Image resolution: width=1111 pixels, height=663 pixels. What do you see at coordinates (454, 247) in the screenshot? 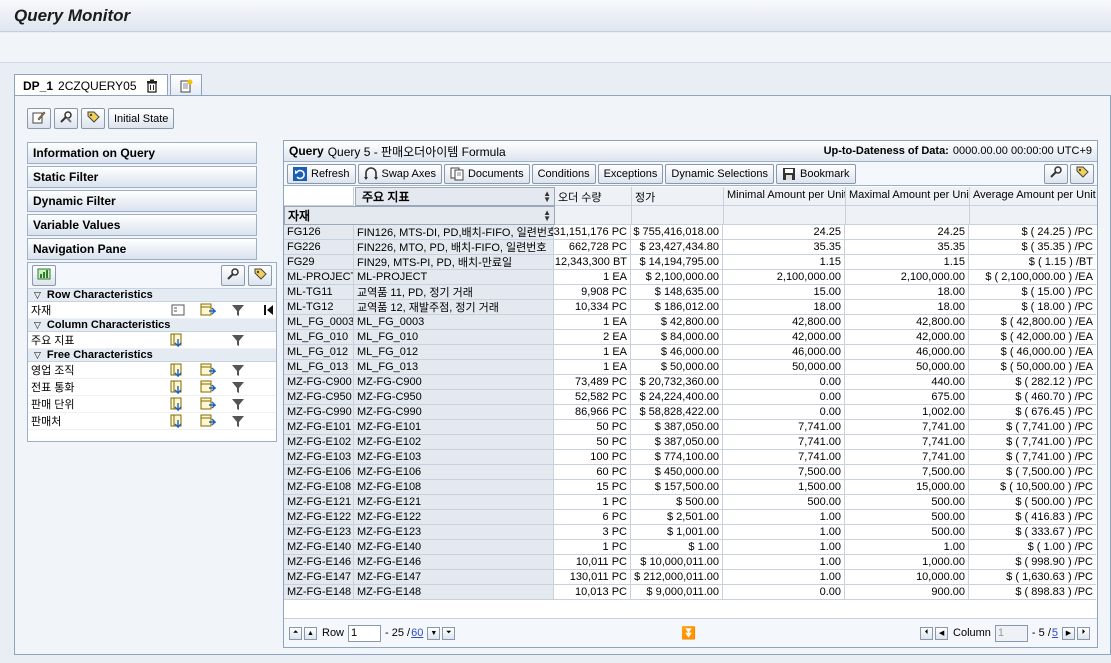
I see `material-text-cell: FIN226, MTO, PD, 배치-FIFO, 일련번호` at bounding box center [454, 247].